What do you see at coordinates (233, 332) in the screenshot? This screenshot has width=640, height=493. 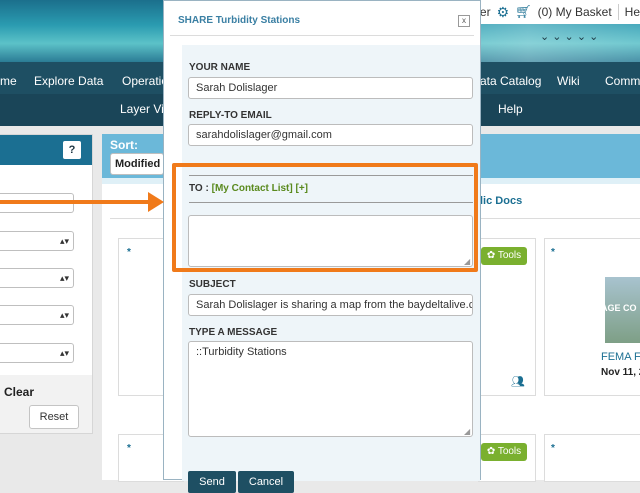 I see `message-label: TYPE A MESSAGE` at bounding box center [233, 332].